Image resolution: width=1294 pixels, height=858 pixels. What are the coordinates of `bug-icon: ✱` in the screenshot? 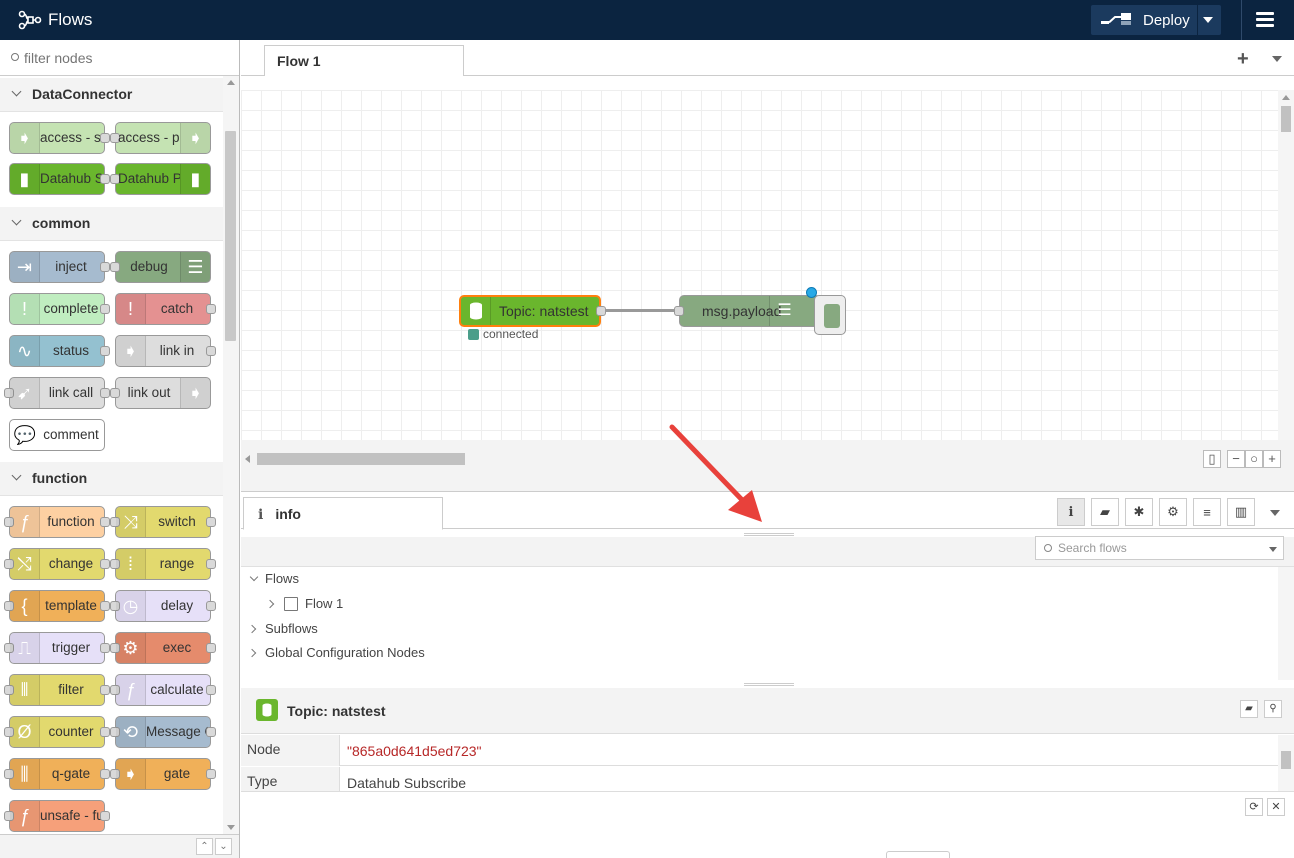 It's located at (1139, 512).